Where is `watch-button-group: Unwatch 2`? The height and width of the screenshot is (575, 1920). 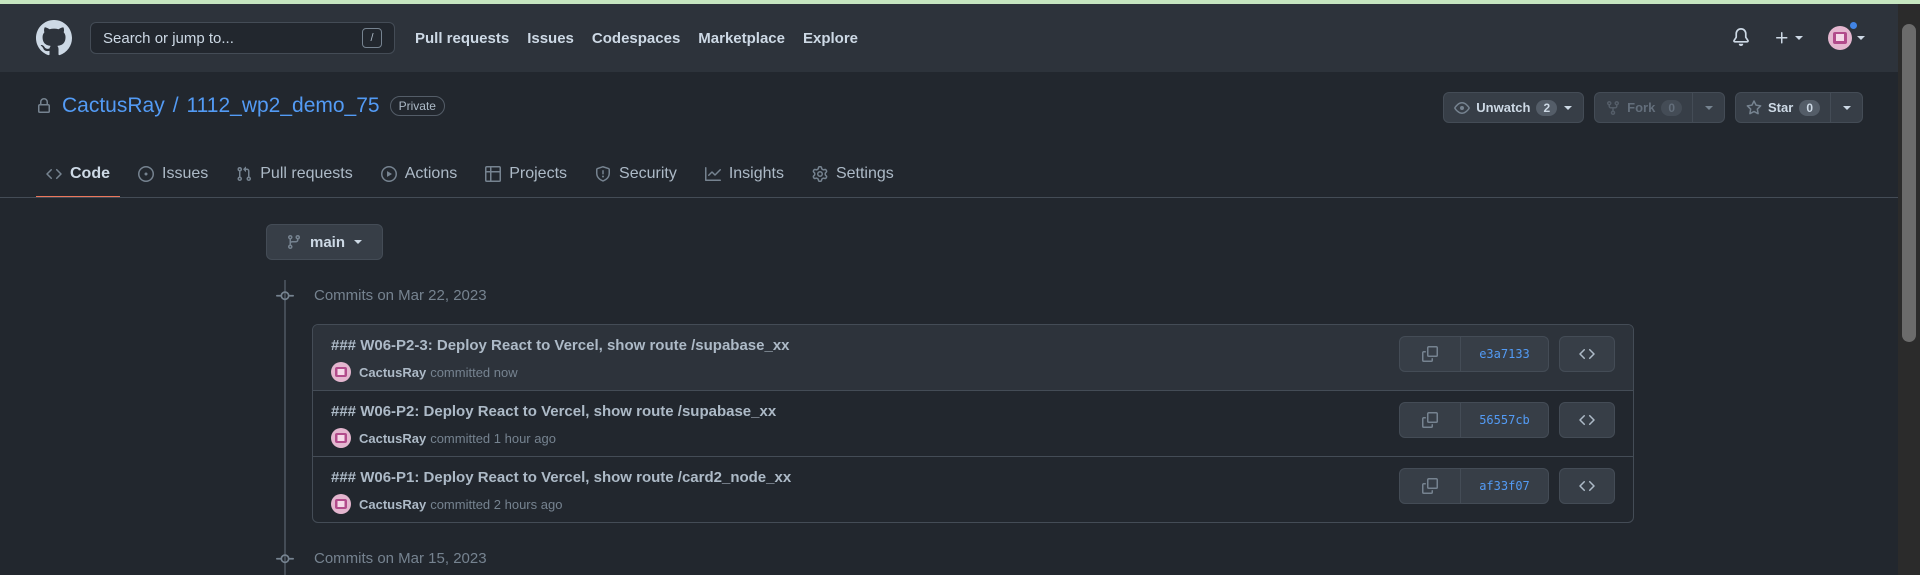 watch-button-group: Unwatch 2 is located at coordinates (1514, 107).